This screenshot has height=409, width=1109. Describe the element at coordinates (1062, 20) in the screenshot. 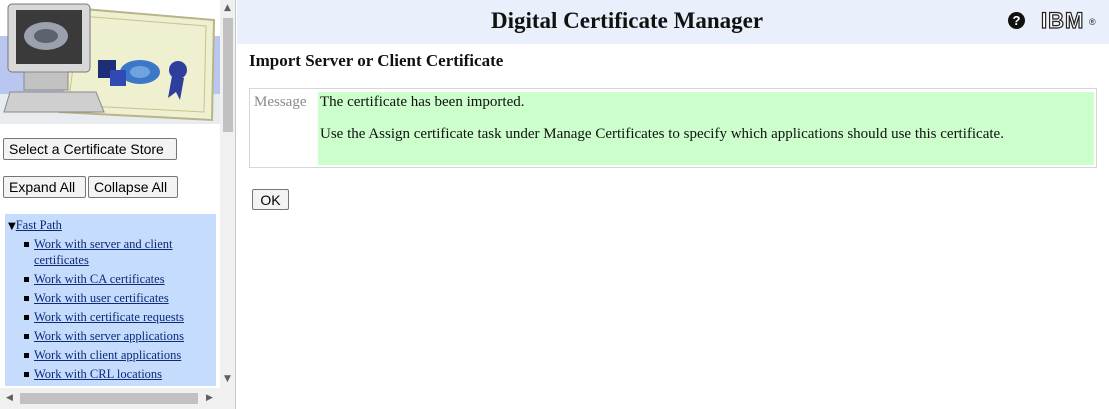

I see `ibm-logo: IBM` at that location.